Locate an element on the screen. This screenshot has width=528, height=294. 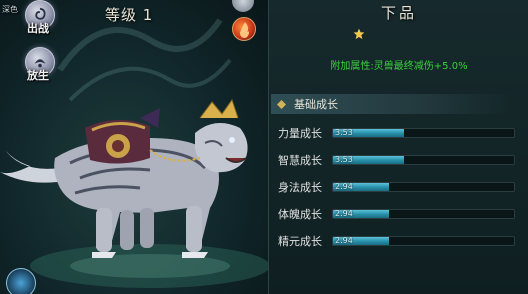
flame-glyph is located at coordinates (244, 30).